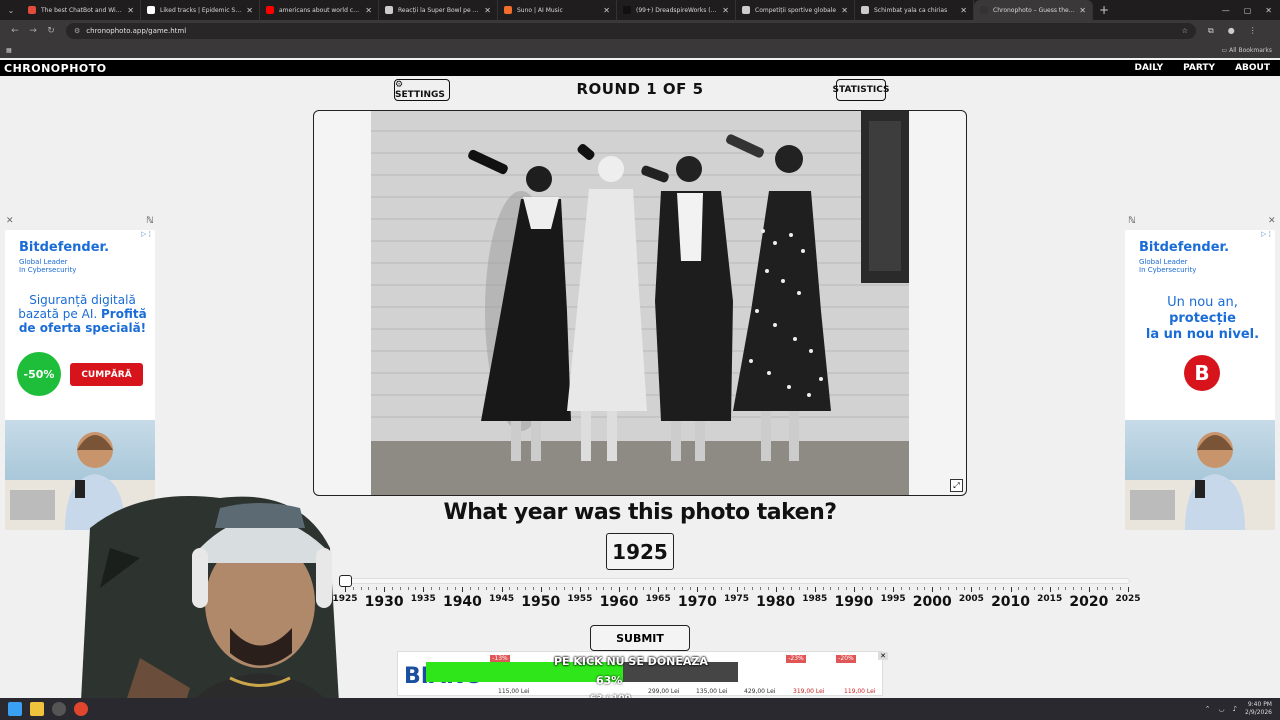  I want to click on site-info-icon: ⚙, so click(77, 31).